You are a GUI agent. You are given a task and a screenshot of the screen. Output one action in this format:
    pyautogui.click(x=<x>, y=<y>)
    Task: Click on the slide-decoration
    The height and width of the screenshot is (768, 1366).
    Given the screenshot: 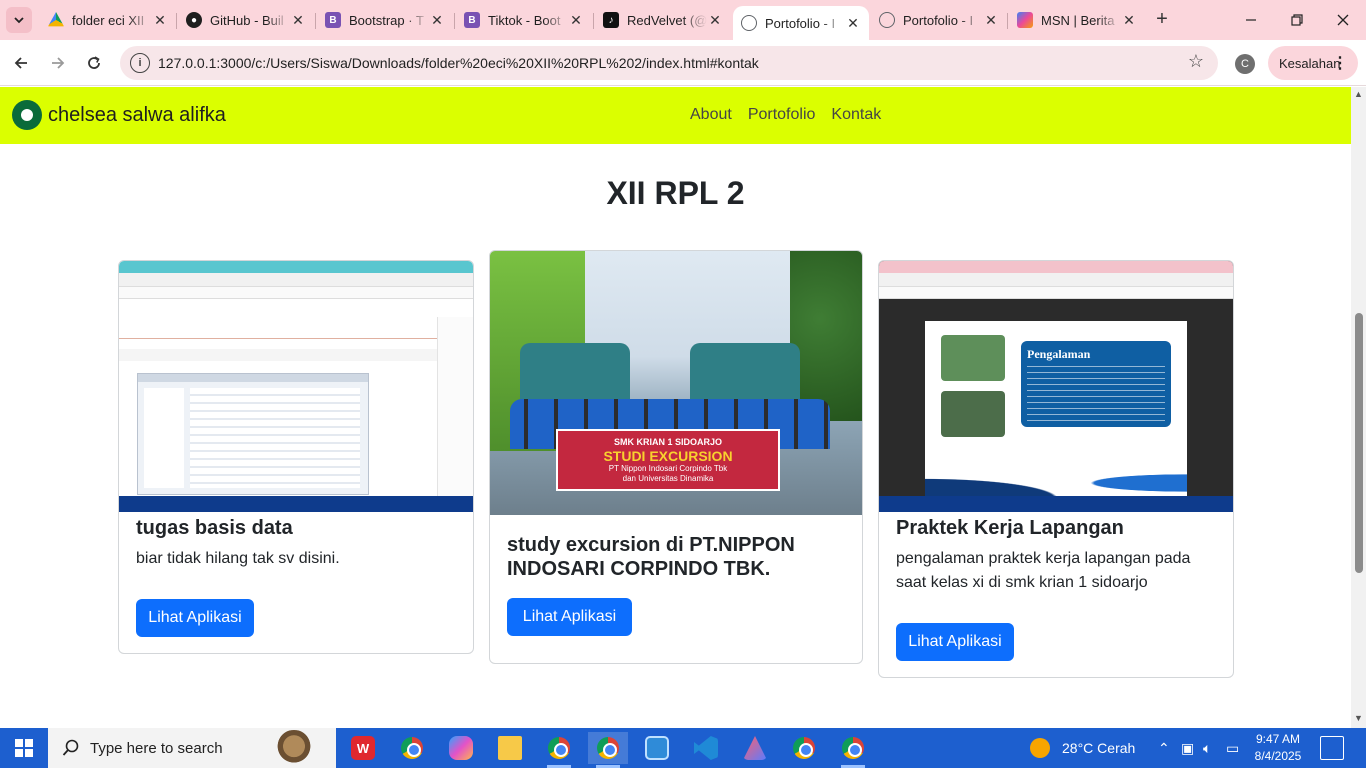 What is the action you would take?
    pyautogui.click(x=1056, y=479)
    